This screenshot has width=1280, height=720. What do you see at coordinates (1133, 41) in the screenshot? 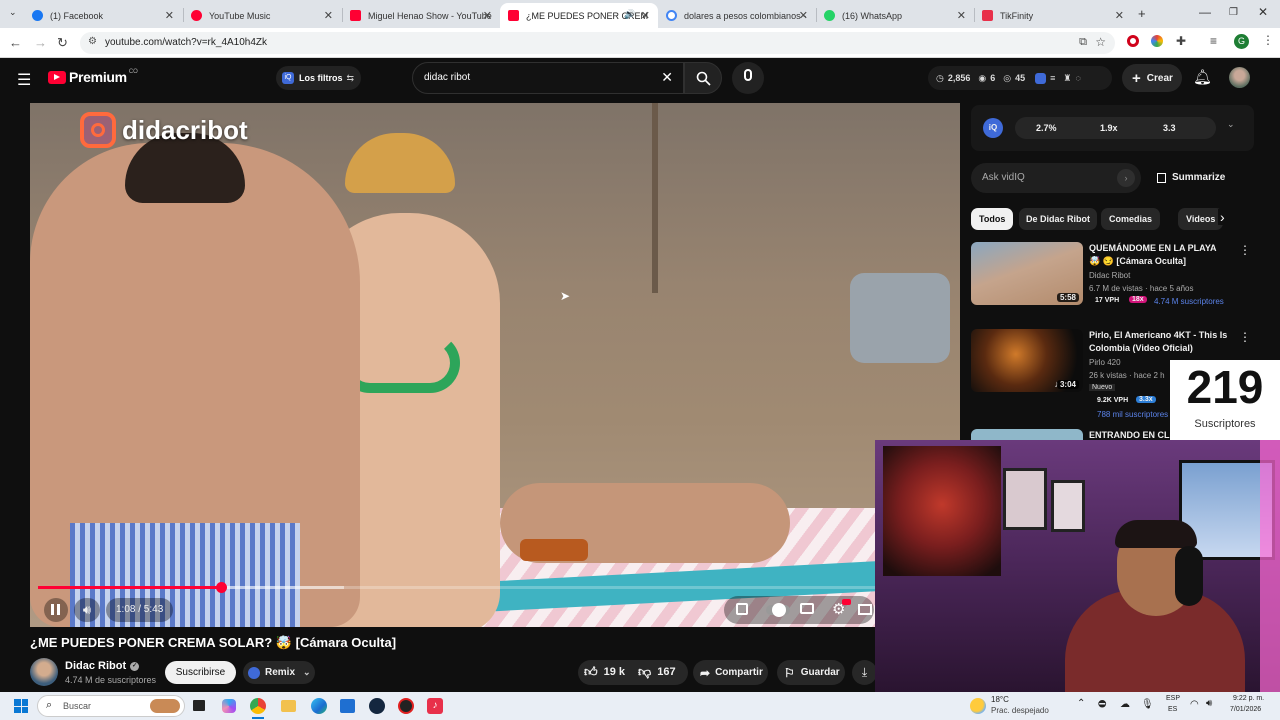
I see `opera-extension-icon` at bounding box center [1133, 41].